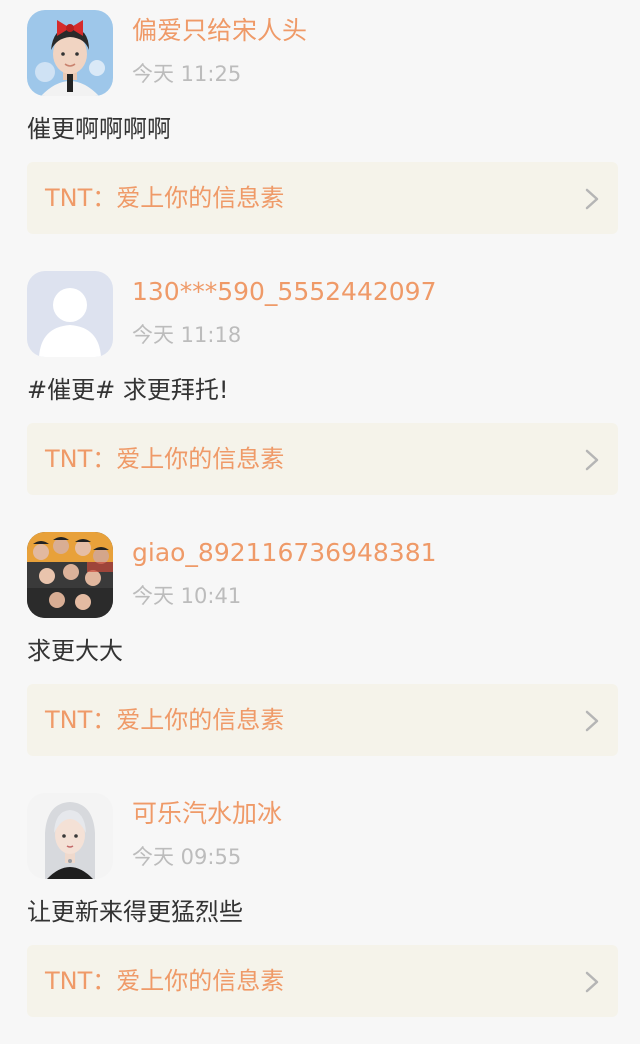 Image resolution: width=640 pixels, height=1044 pixels. Describe the element at coordinates (99, 129) in the screenshot. I see `comment-text: 催更啊啊啊啊` at that location.